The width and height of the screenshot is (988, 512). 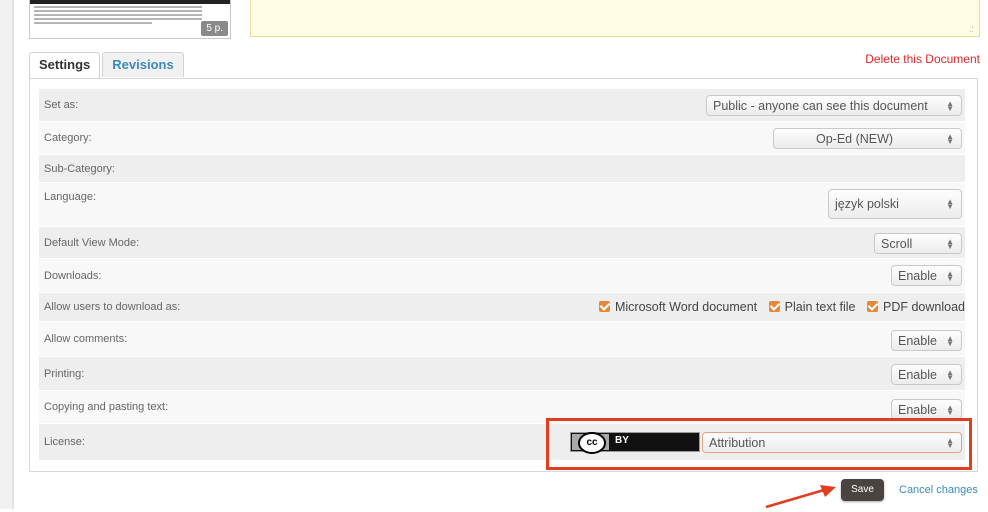 What do you see at coordinates (13, 254) in the screenshot?
I see `left-gutter-line` at bounding box center [13, 254].